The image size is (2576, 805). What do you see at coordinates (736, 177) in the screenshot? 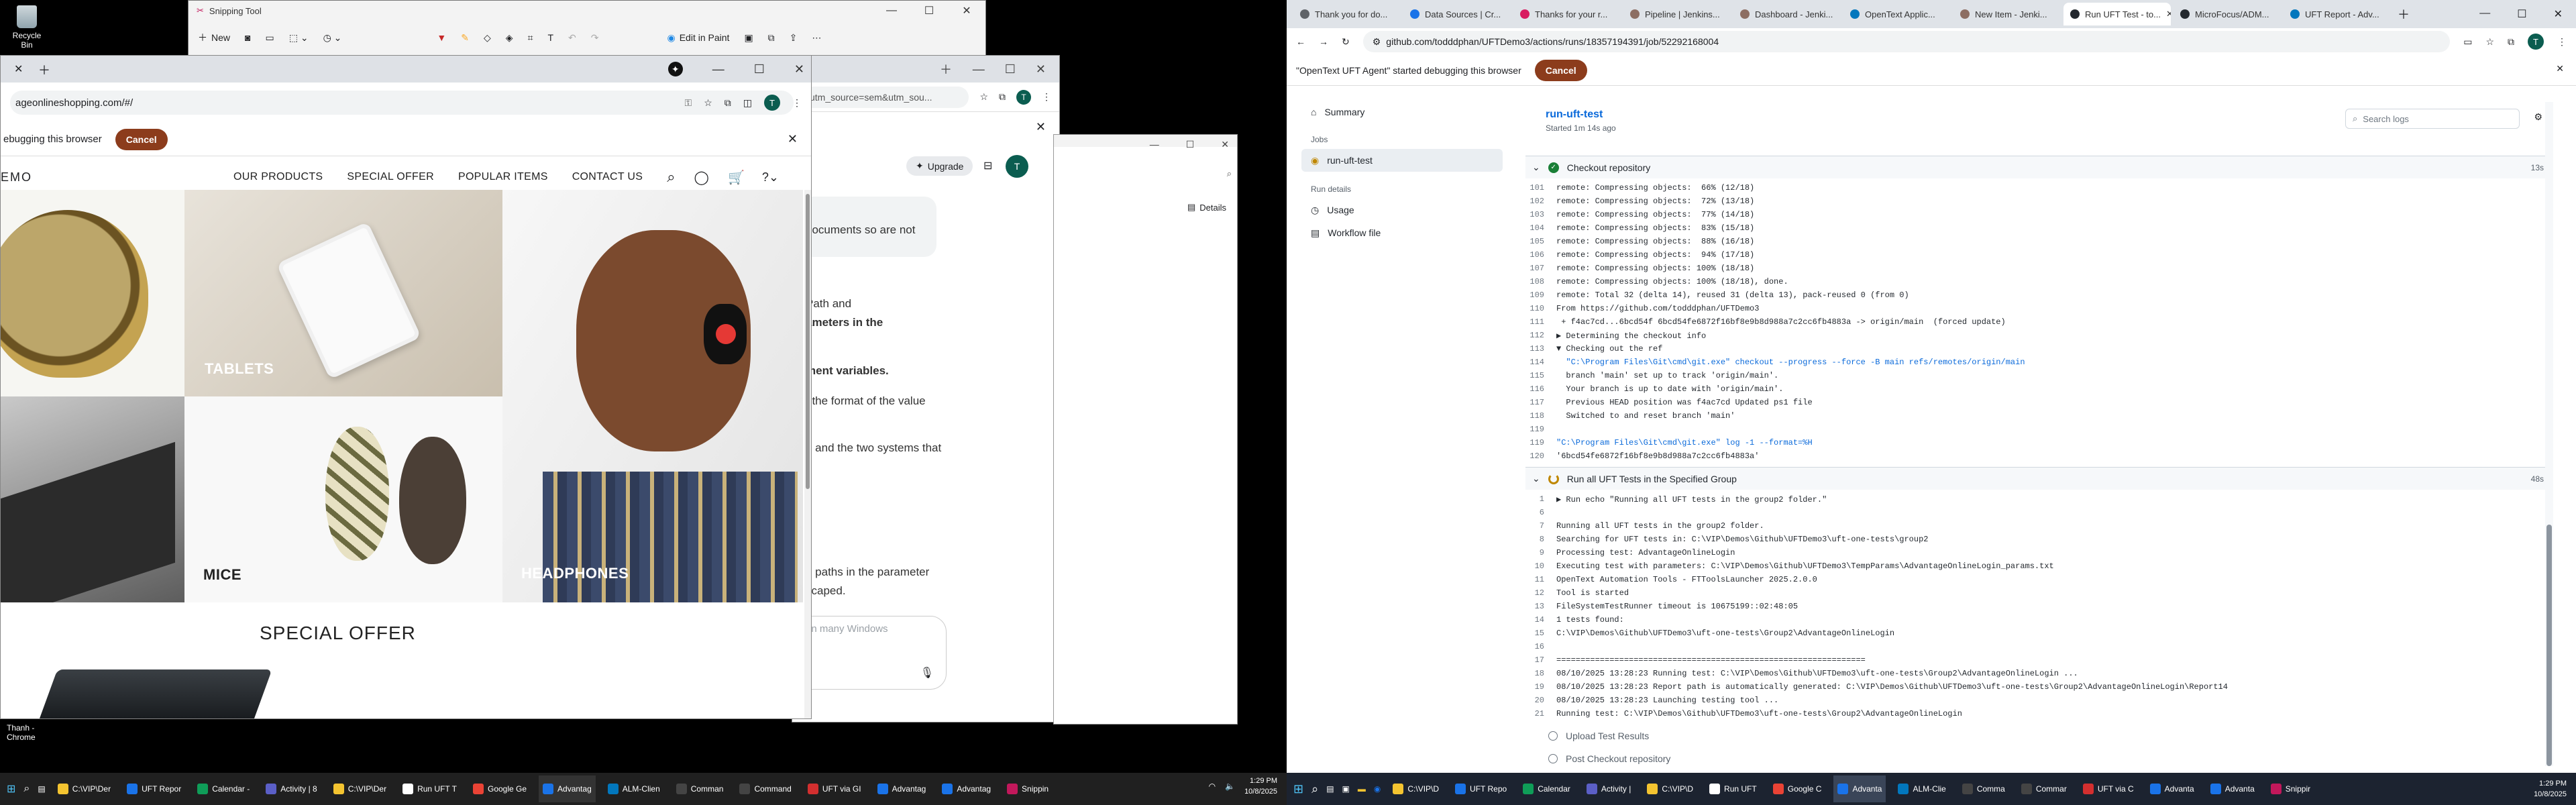
I see `cart-icon: 🛒` at bounding box center [736, 177].